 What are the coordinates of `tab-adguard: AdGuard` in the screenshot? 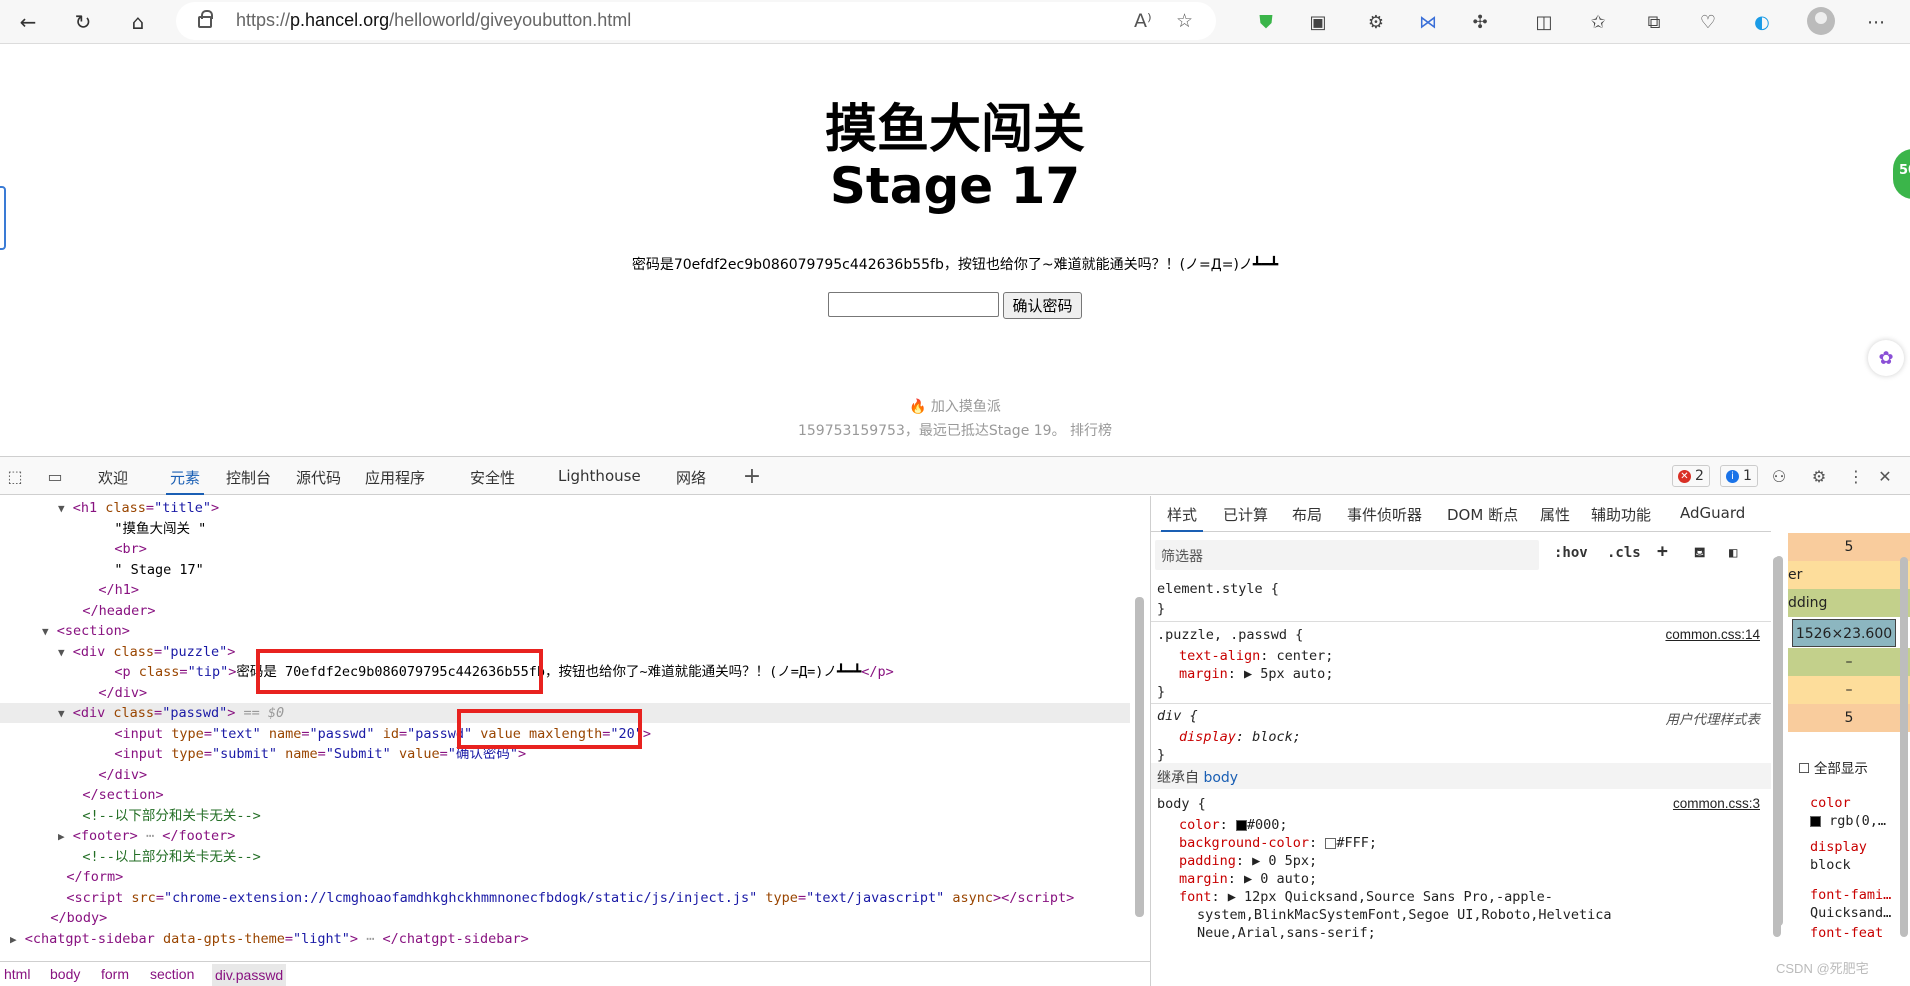 It's located at (1712, 513).